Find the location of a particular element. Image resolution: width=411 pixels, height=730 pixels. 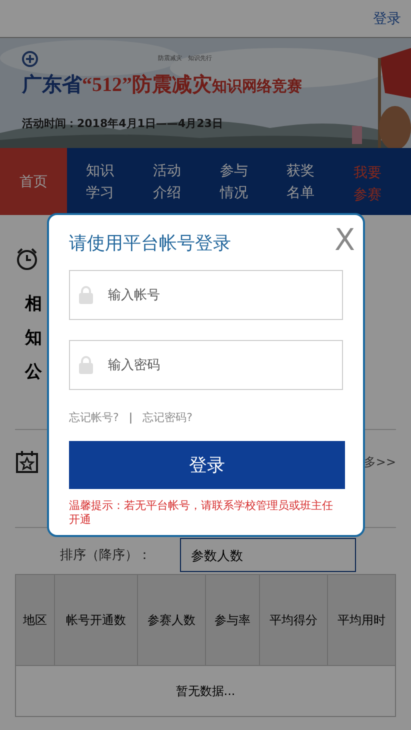

forgot-link: 忘记帐号? is located at coordinates (94, 417).